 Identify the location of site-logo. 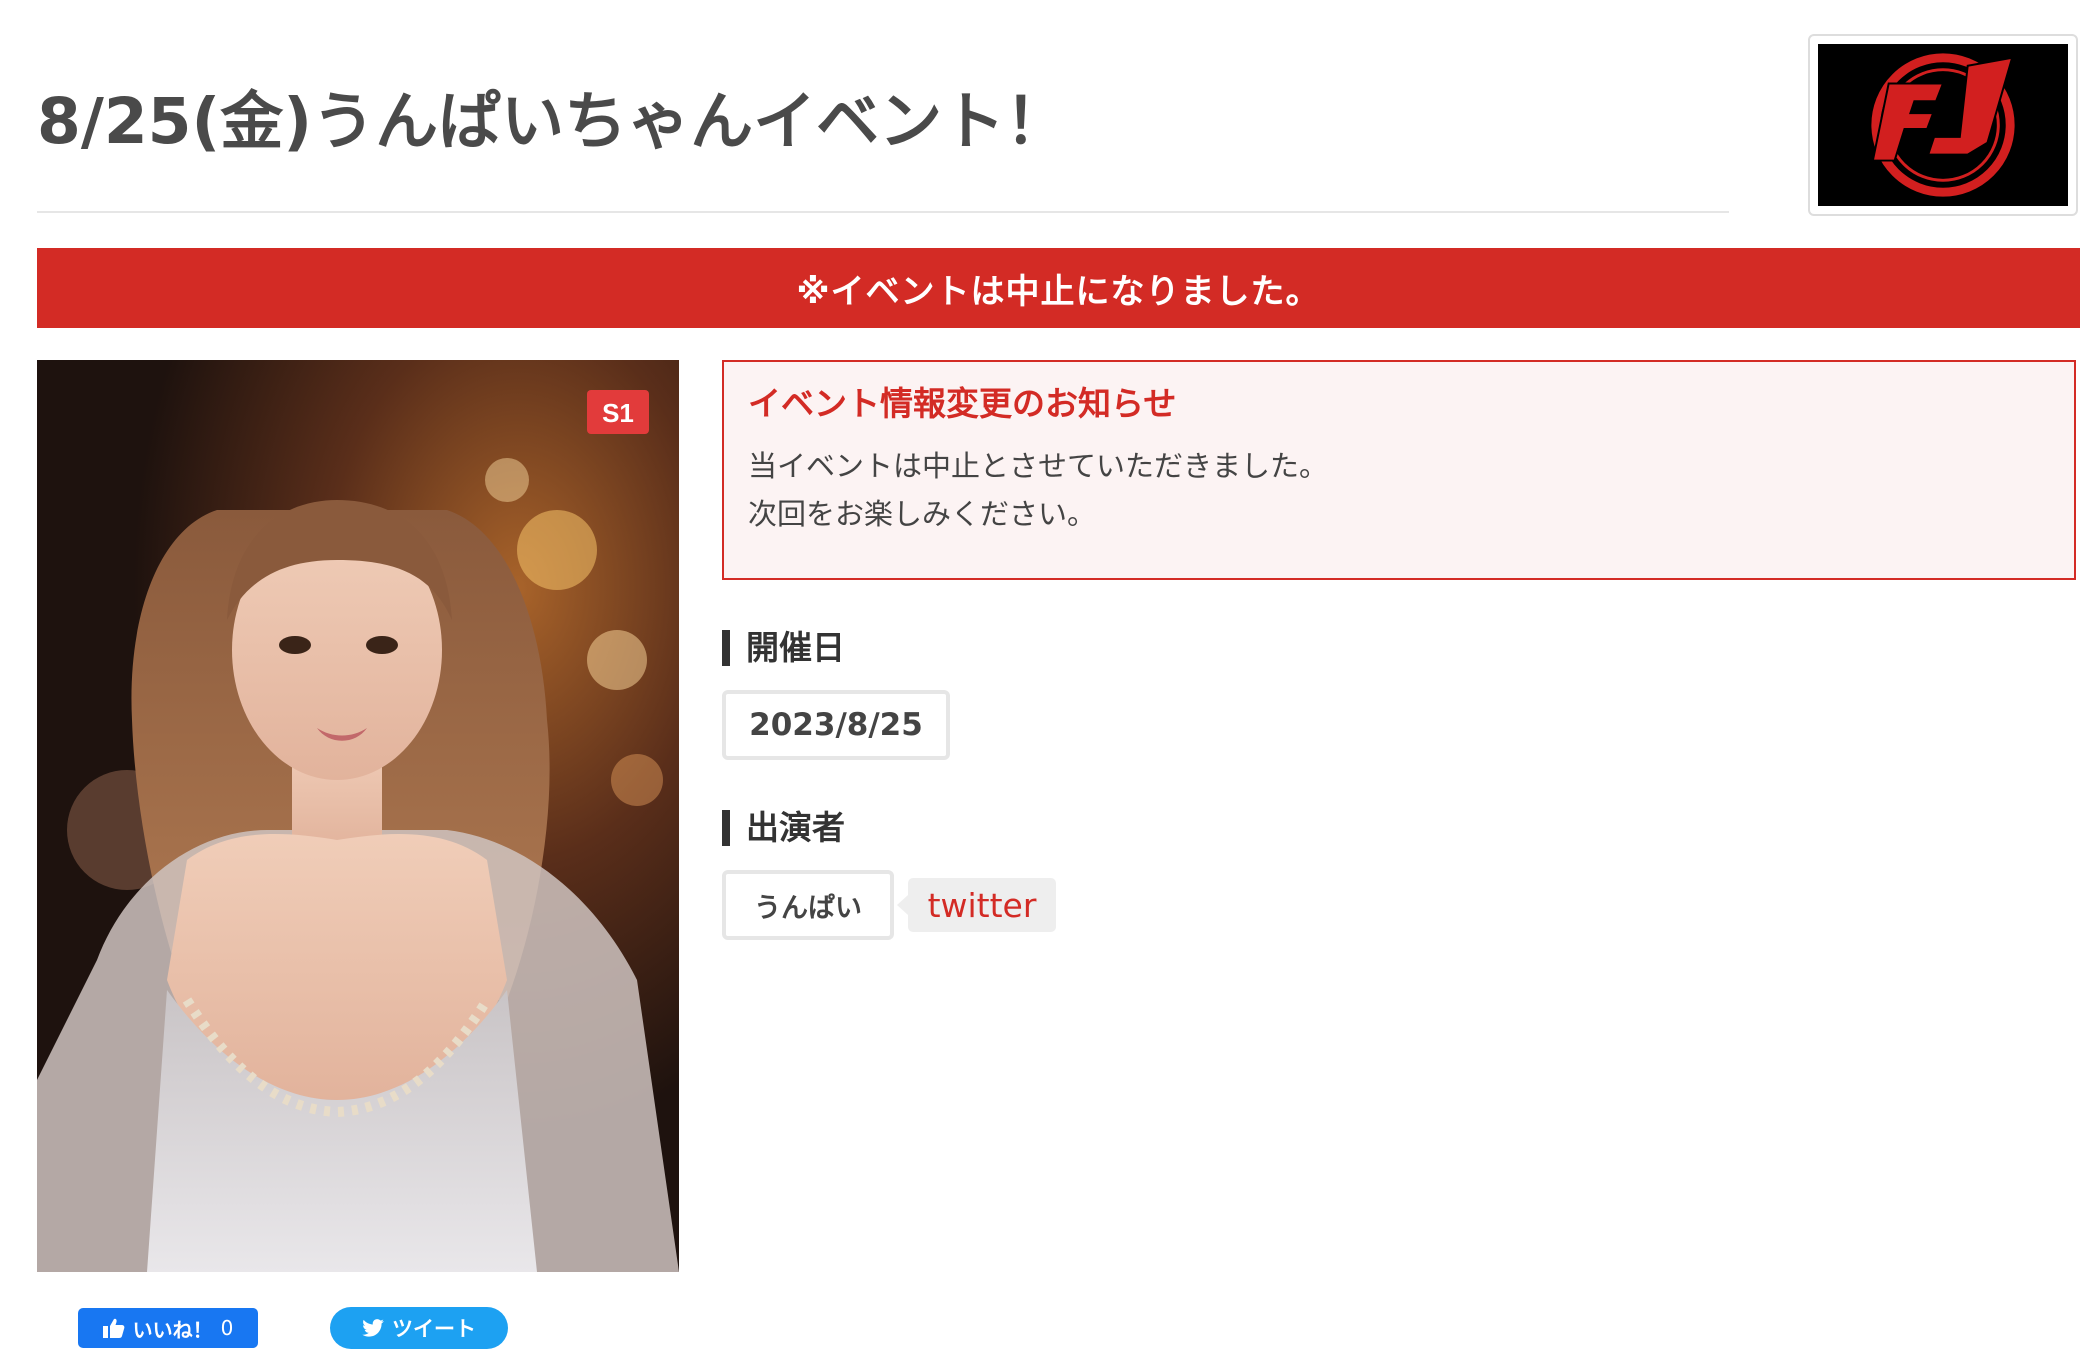
(1943, 125).